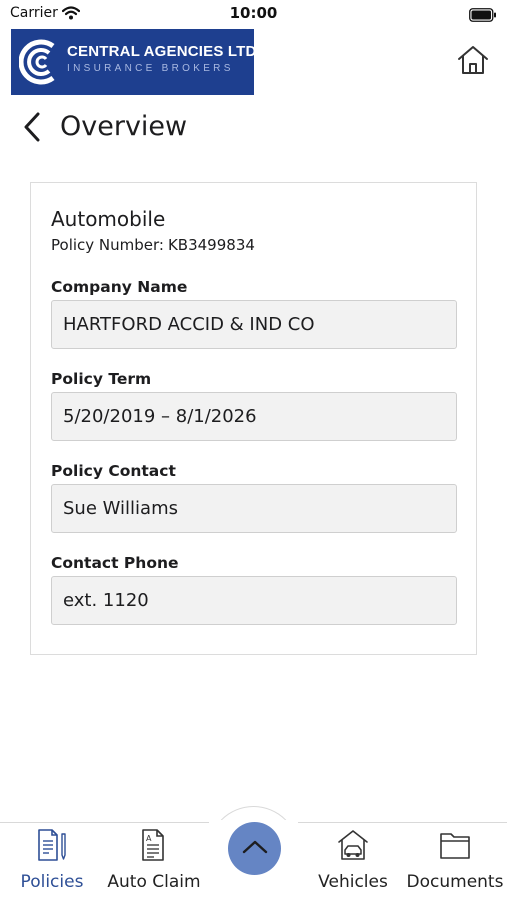 This screenshot has width=507, height=900. I want to click on policy-number-value: KB3499834, so click(211, 245).